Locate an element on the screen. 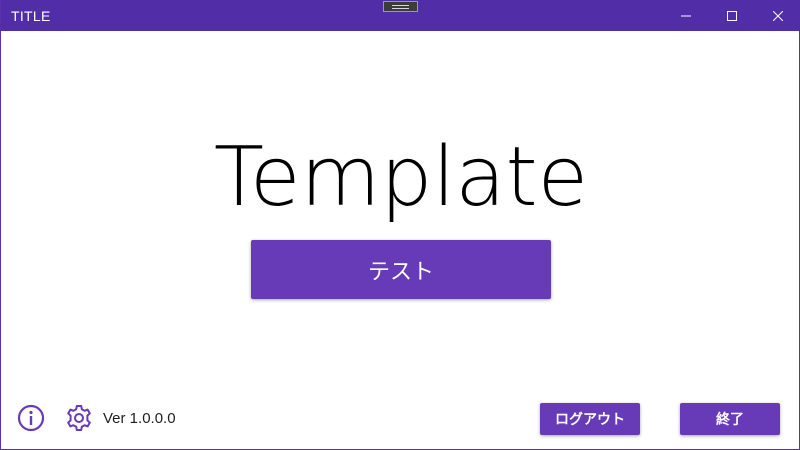 The image size is (800, 450). drag-handle-icon is located at coordinates (400, 6).